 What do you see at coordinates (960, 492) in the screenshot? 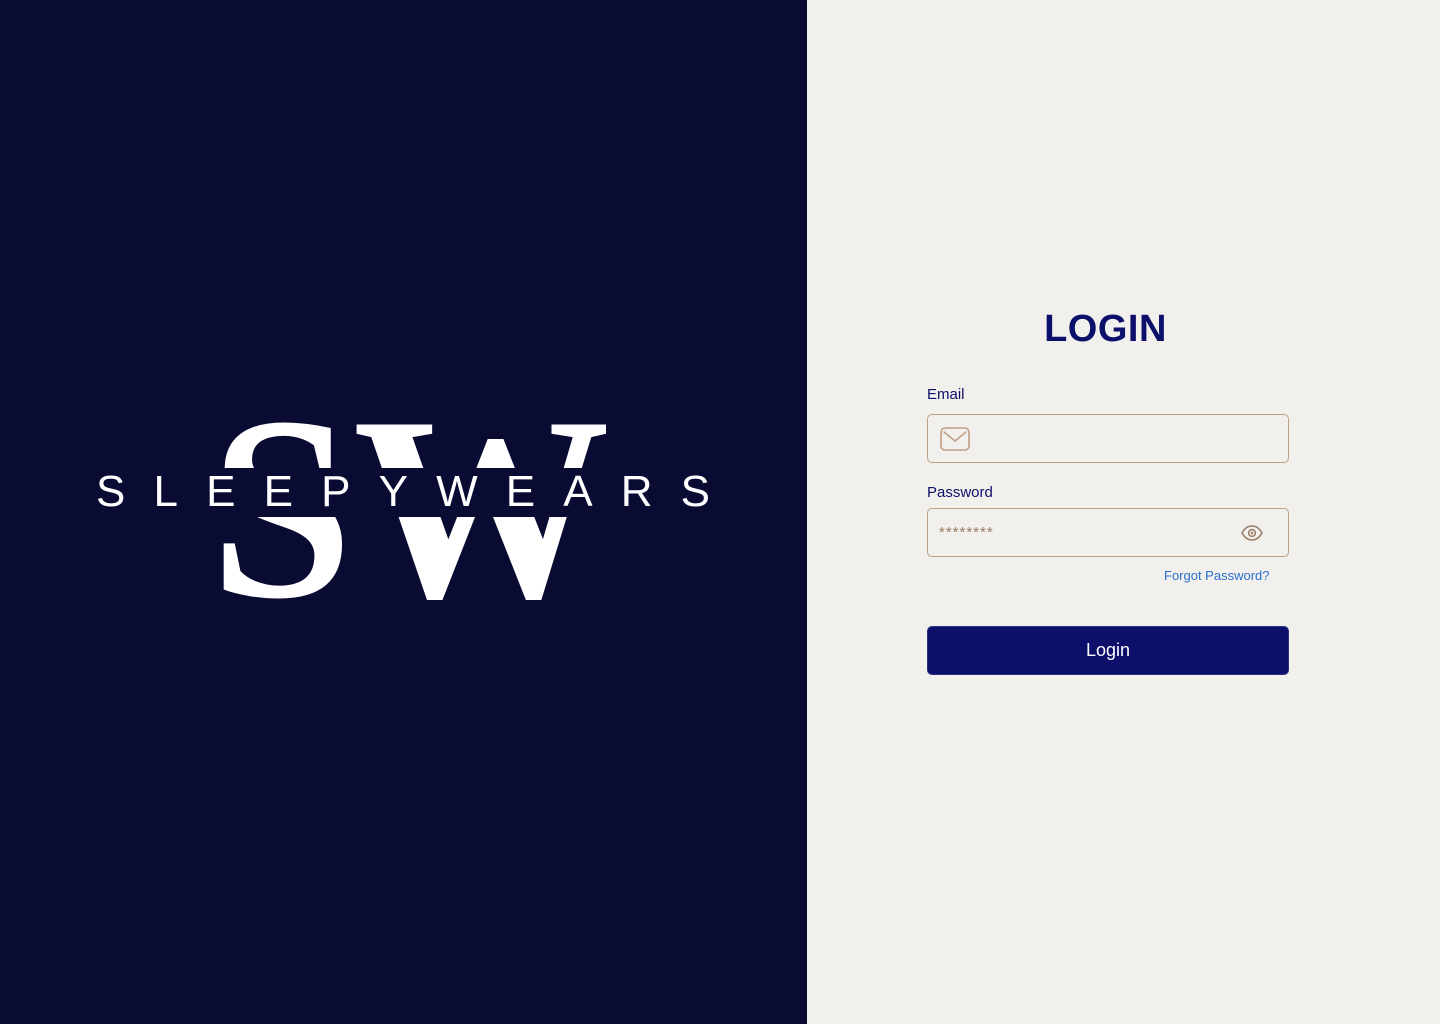
I see `password-label: Password` at bounding box center [960, 492].